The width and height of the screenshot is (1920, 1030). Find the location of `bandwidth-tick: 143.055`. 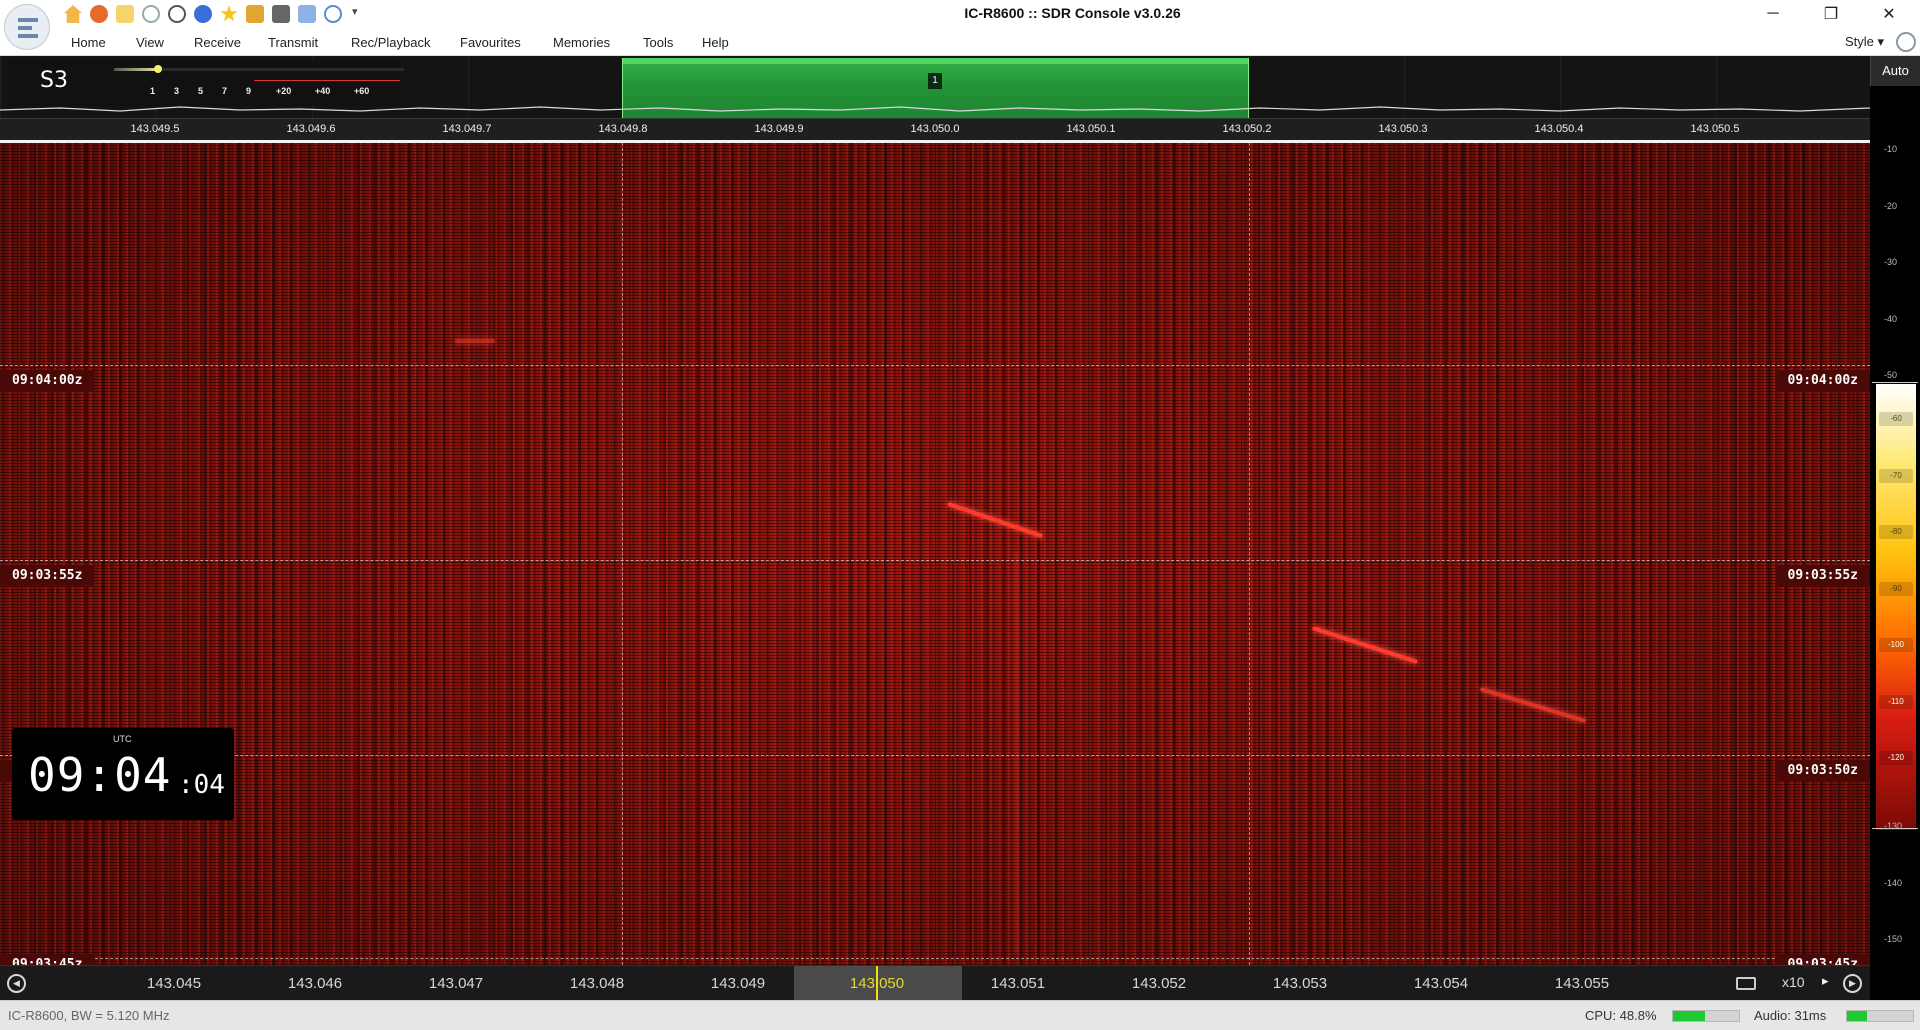

bandwidth-tick: 143.055 is located at coordinates (1582, 983).